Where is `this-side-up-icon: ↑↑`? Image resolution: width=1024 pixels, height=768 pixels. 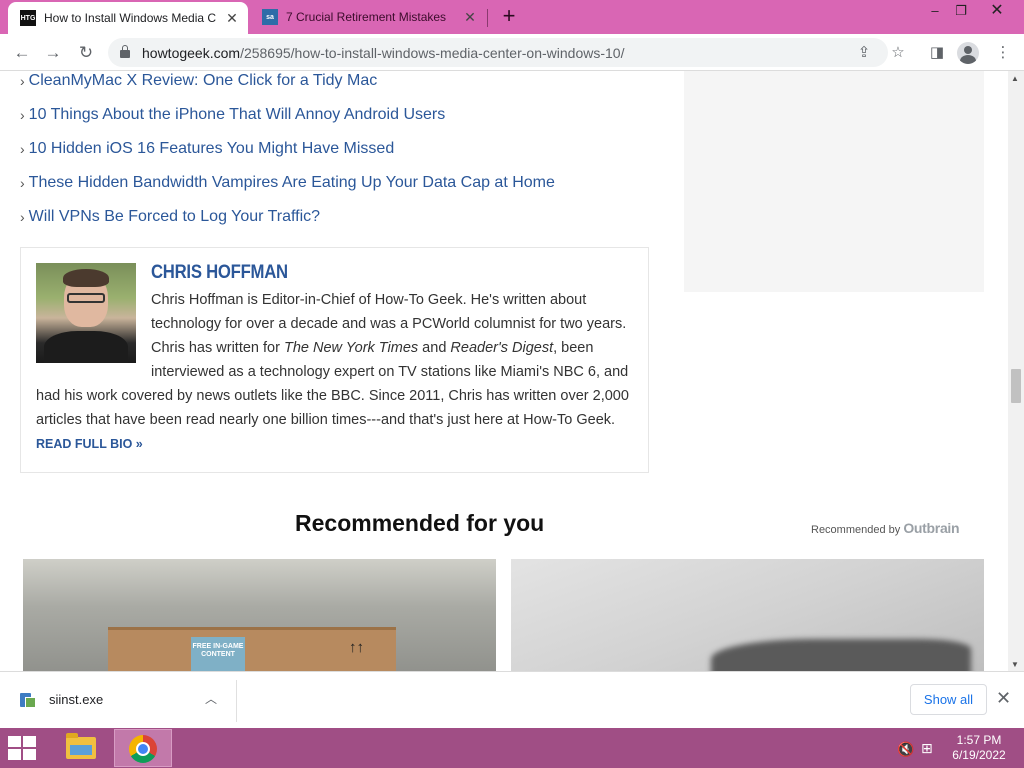
this-side-up-icon: ↑↑ is located at coordinates (356, 647).